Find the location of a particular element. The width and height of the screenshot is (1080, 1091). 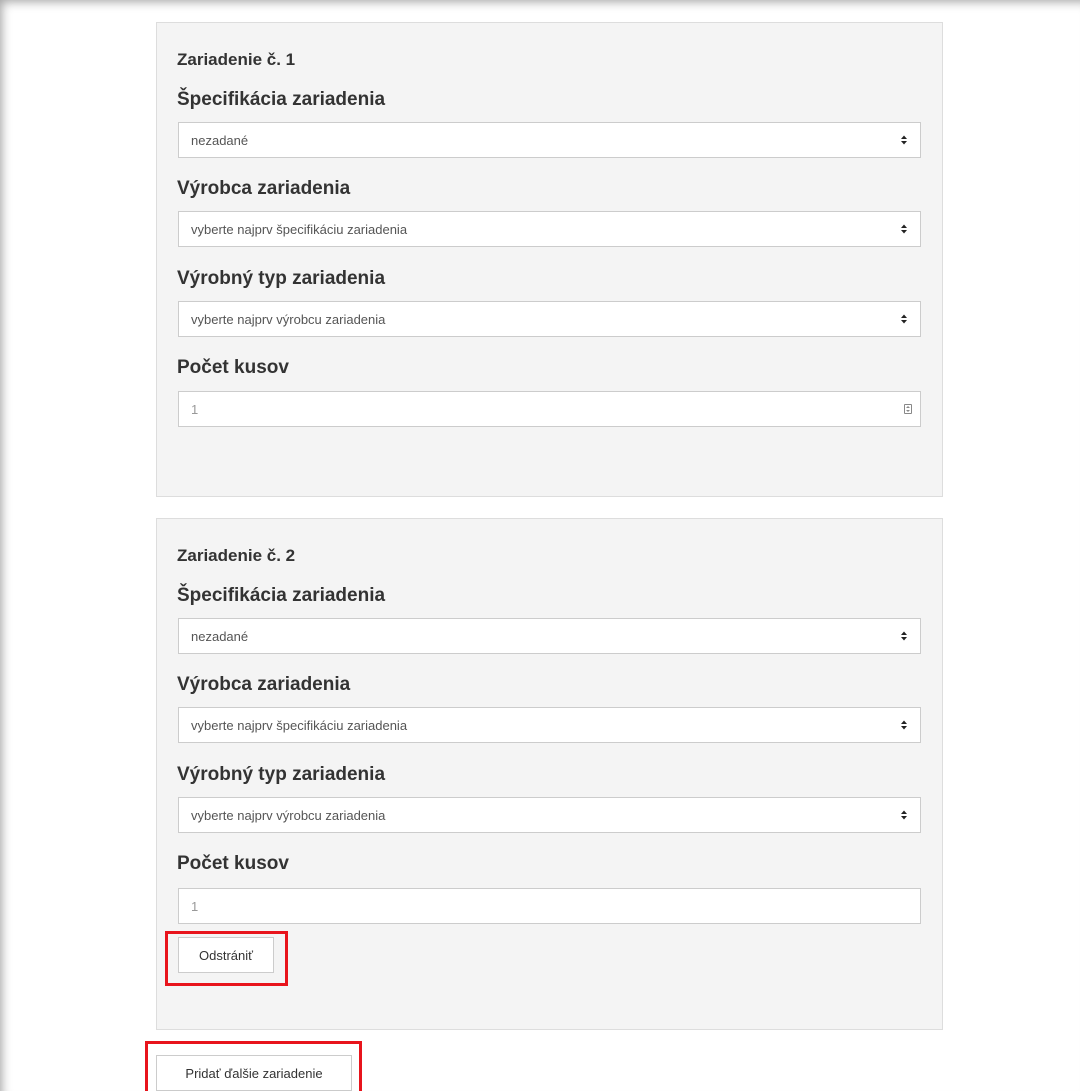

number-spinner-icon is located at coordinates (908, 409).